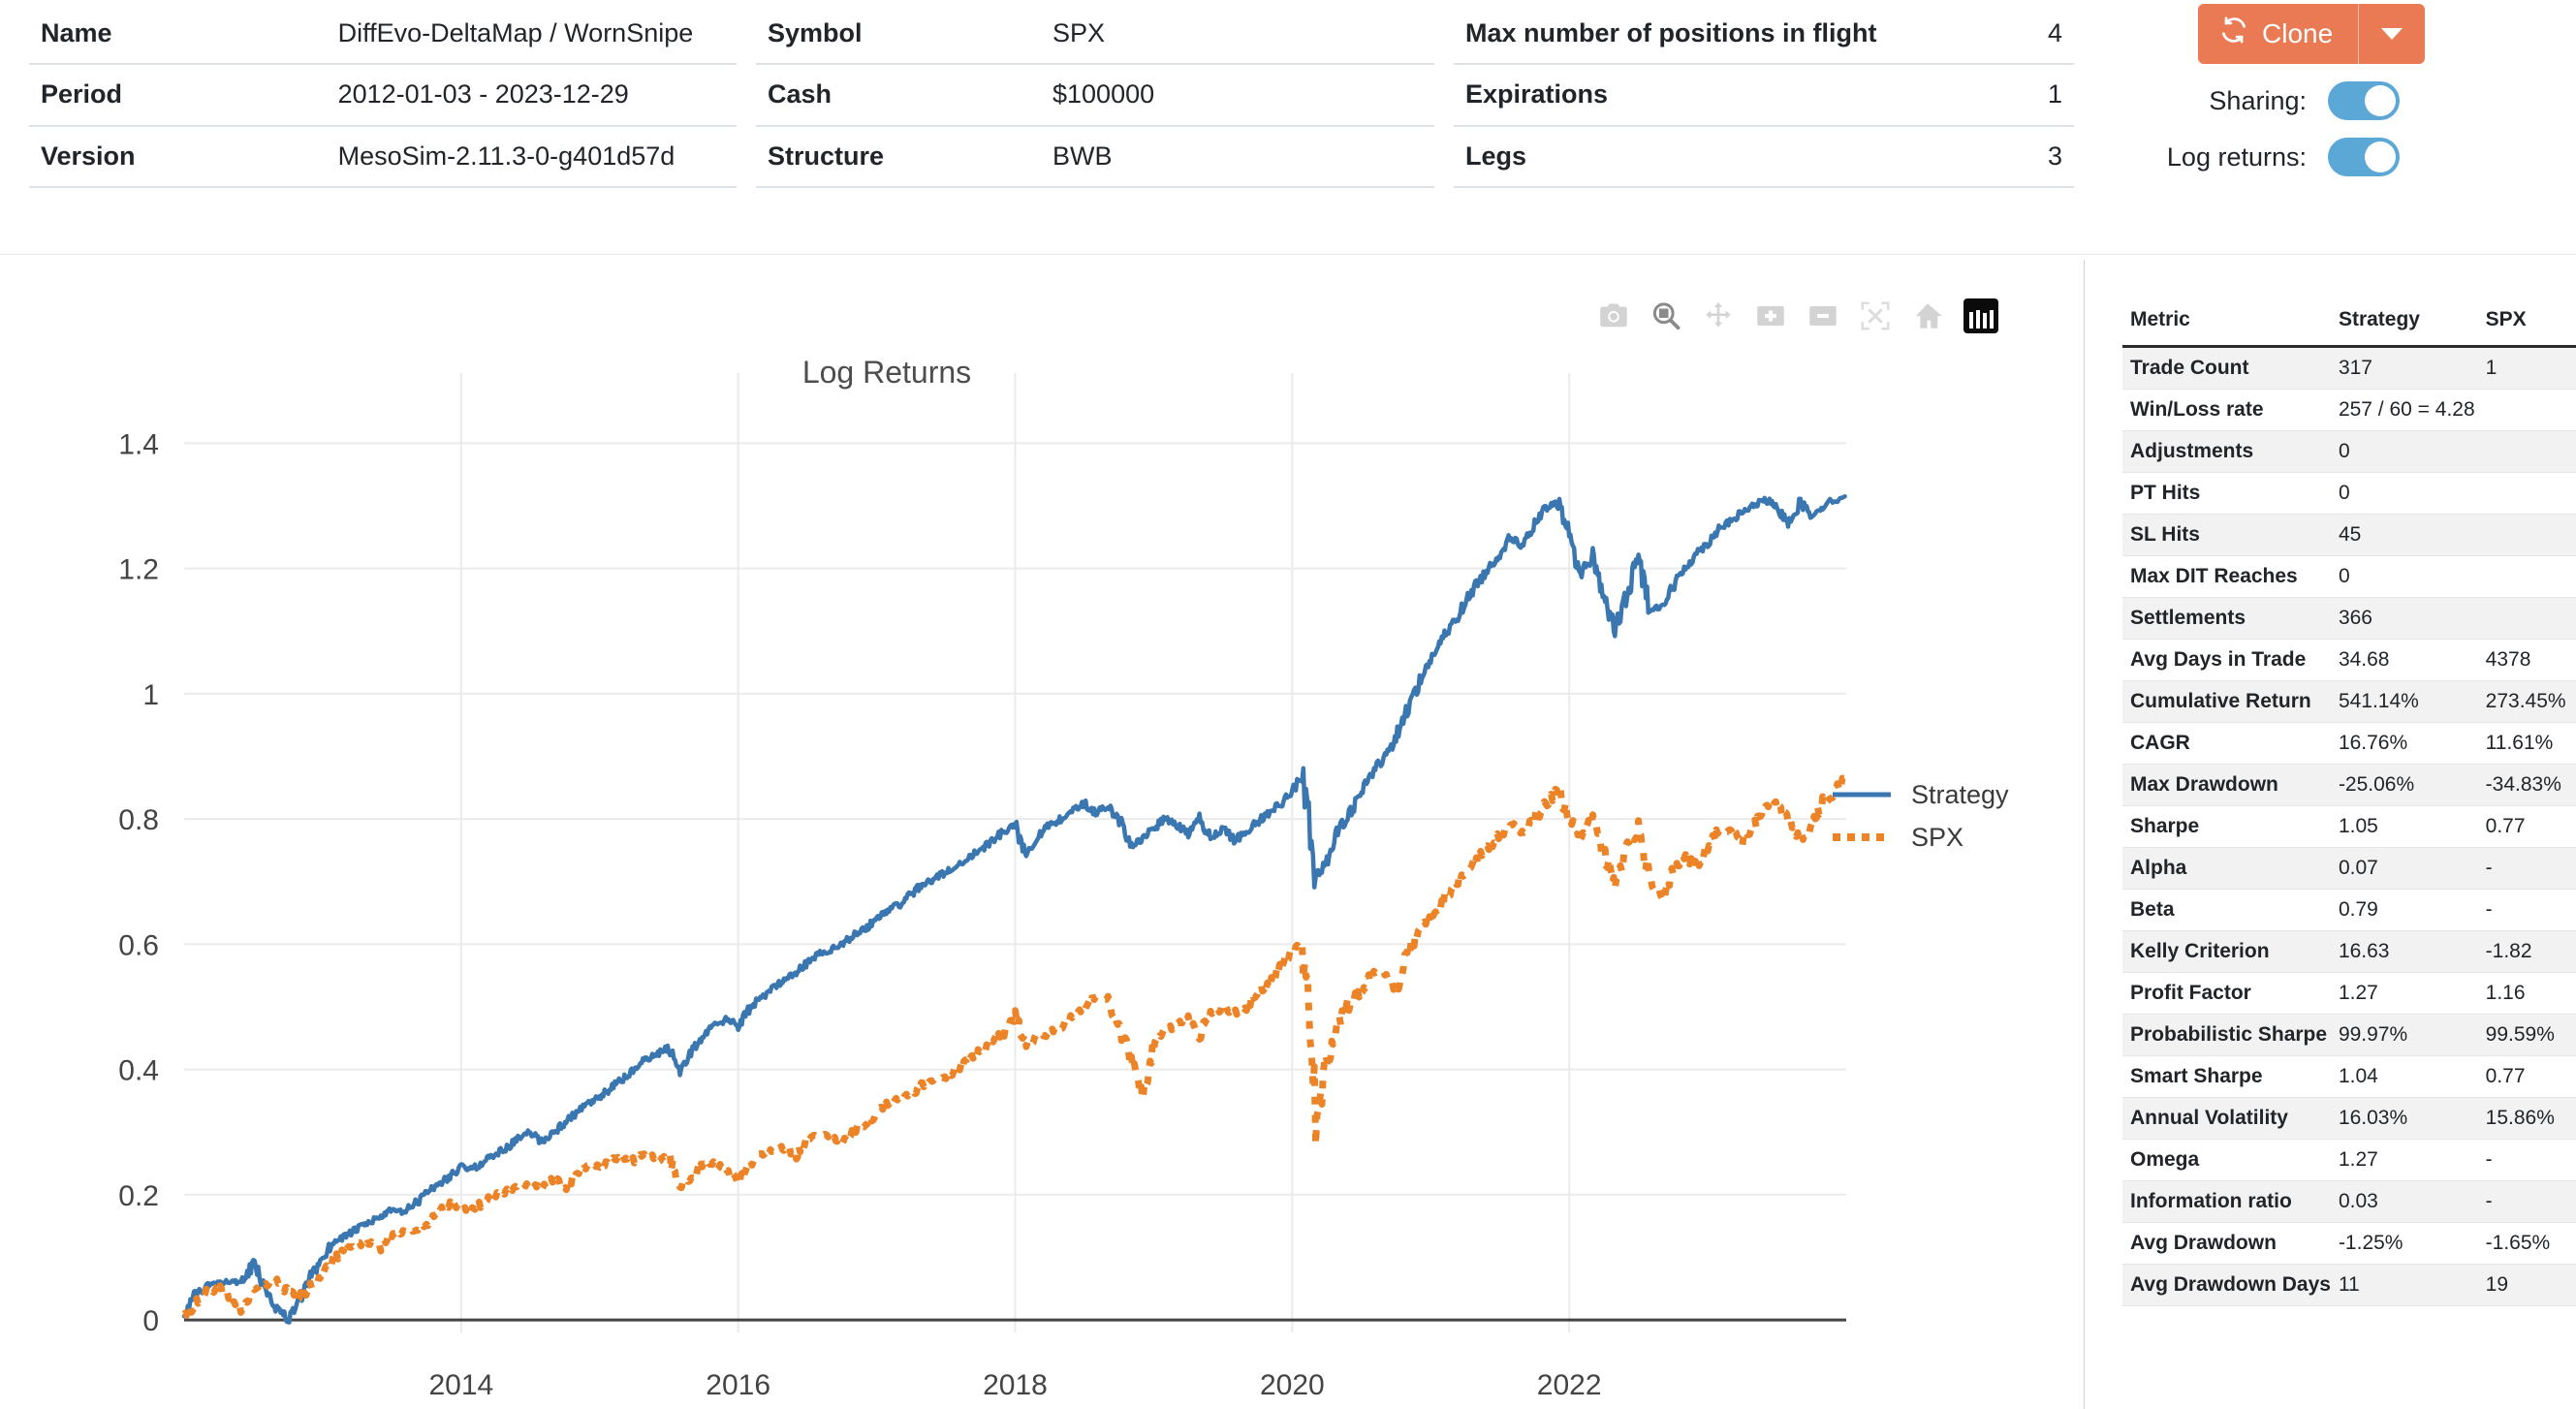  What do you see at coordinates (1937, 837) in the screenshot?
I see `legend-label: SPX` at bounding box center [1937, 837].